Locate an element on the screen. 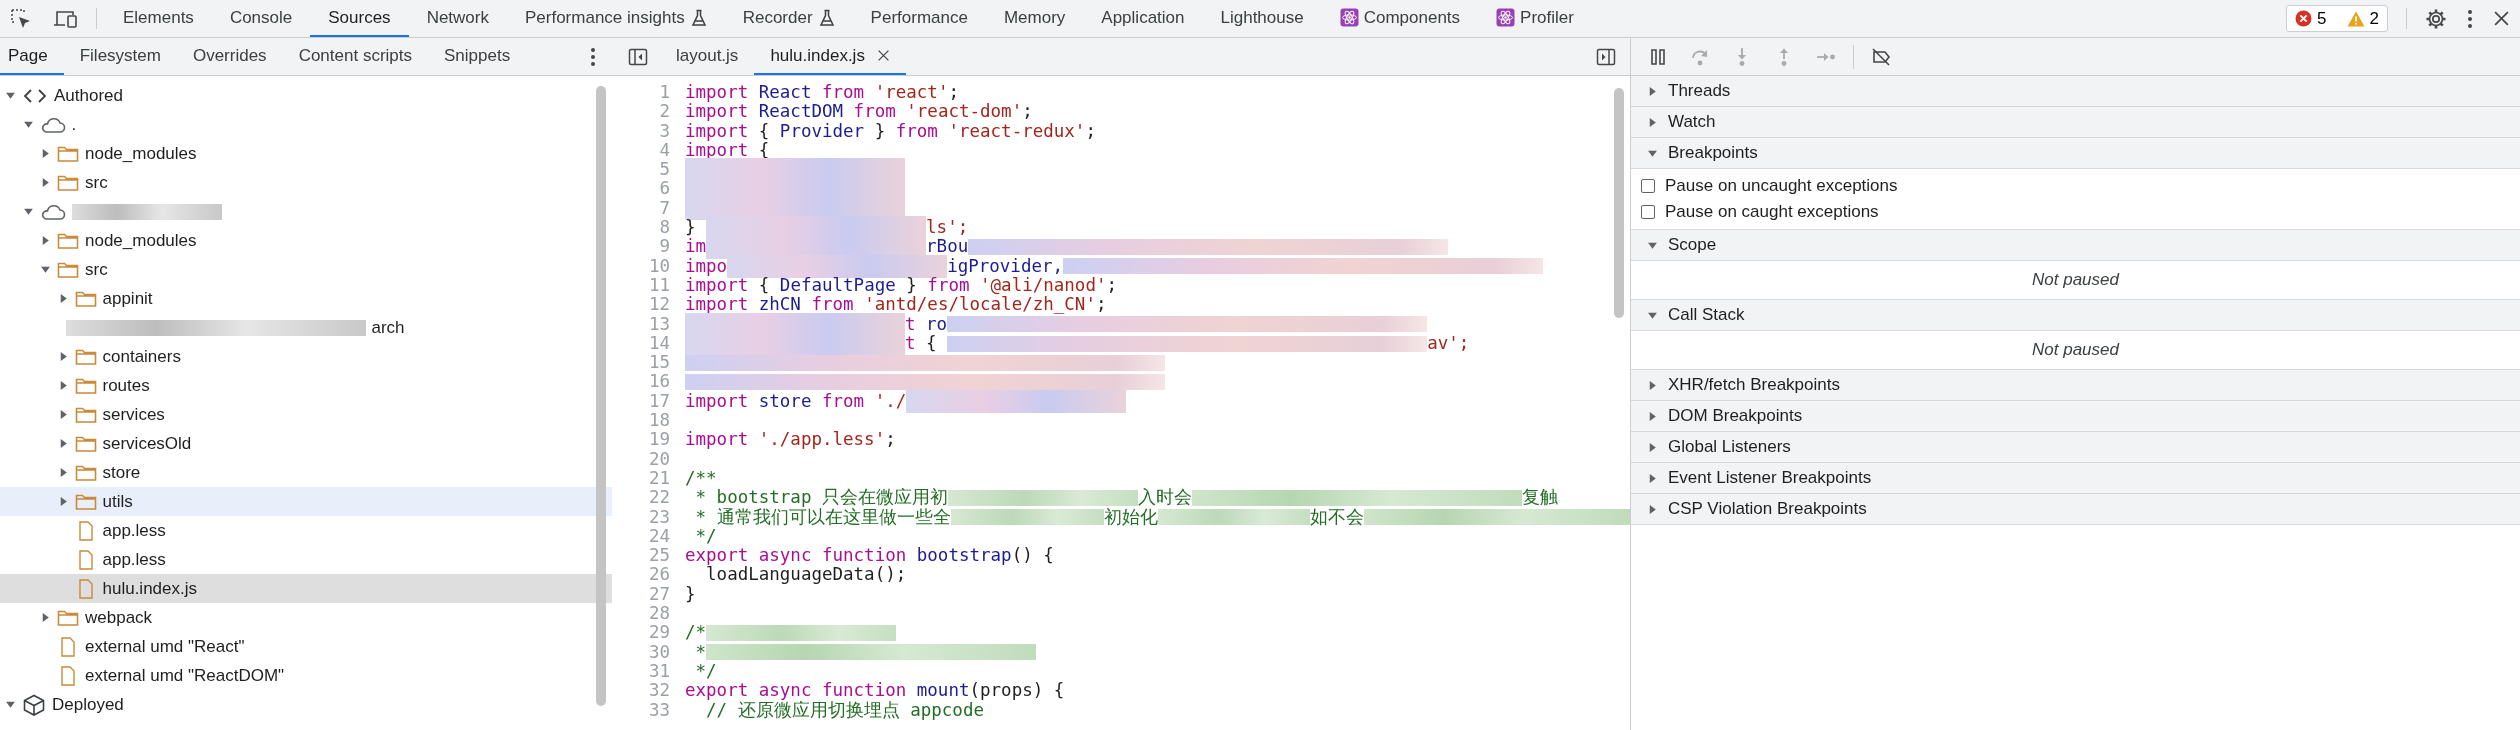 Image resolution: width=2520 pixels, height=730 pixels. section-header: DOM Breakpoints is located at coordinates (2075, 416).